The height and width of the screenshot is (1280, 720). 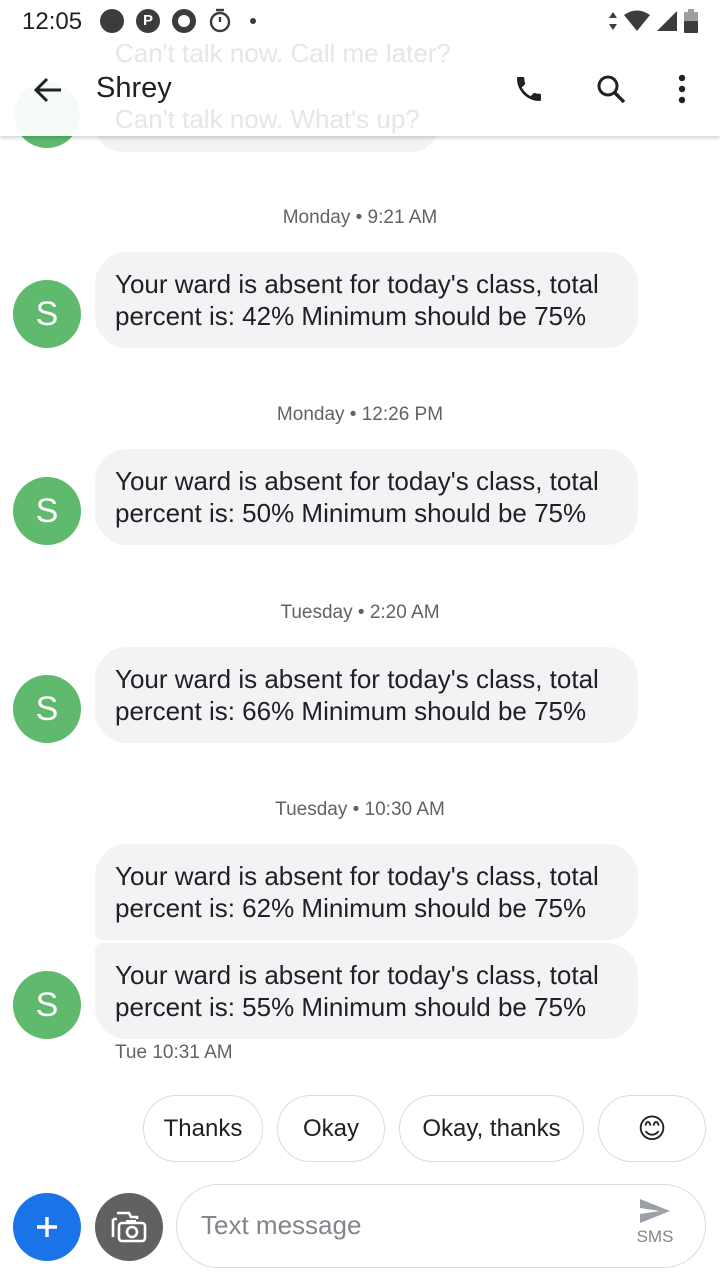 What do you see at coordinates (360, 809) in the screenshot?
I see `message-timestamp: Tuesday • 10:30 AM` at bounding box center [360, 809].